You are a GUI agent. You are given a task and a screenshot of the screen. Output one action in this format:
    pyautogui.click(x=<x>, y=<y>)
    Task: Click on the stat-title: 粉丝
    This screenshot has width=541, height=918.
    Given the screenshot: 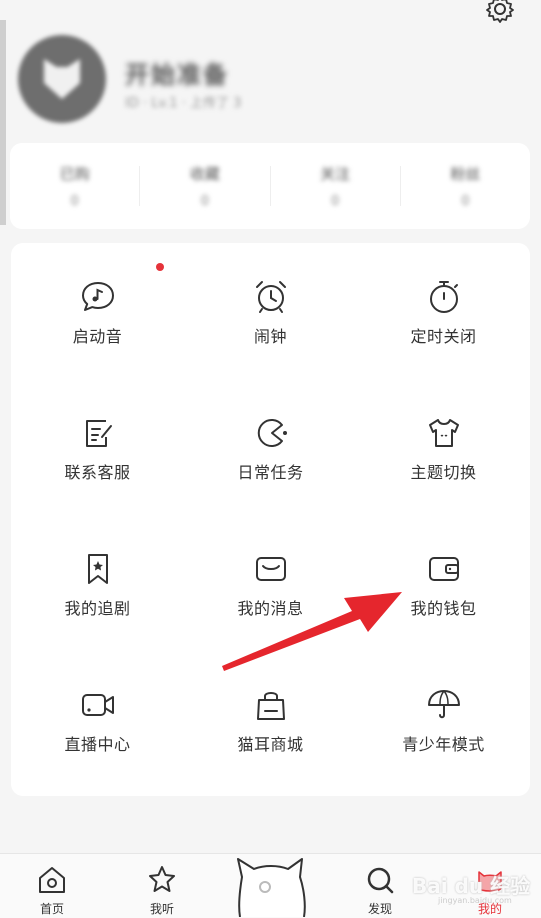 What is the action you would take?
    pyautogui.click(x=465, y=174)
    